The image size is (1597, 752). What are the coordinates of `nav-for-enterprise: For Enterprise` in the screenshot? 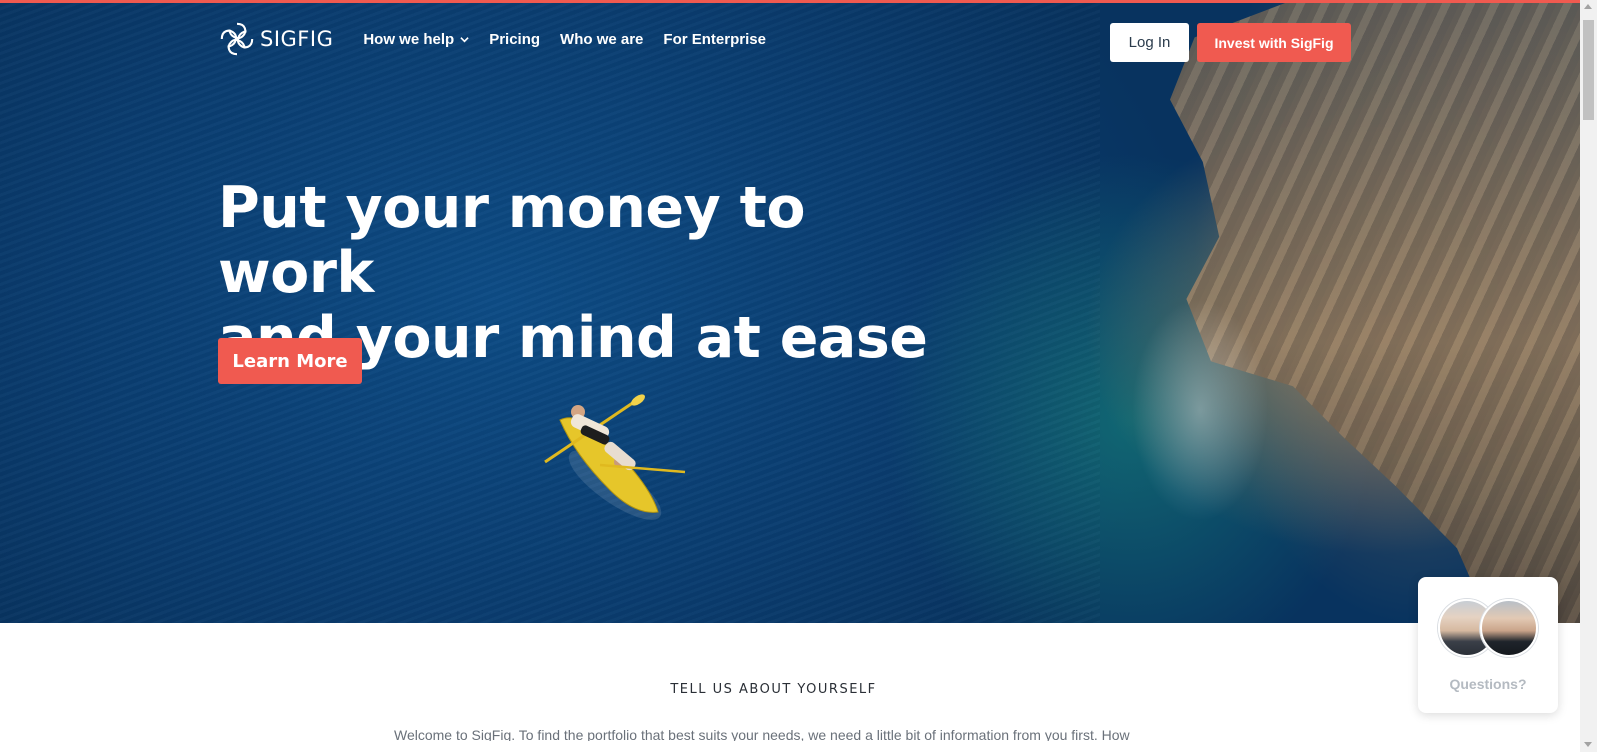 It's located at (714, 39).